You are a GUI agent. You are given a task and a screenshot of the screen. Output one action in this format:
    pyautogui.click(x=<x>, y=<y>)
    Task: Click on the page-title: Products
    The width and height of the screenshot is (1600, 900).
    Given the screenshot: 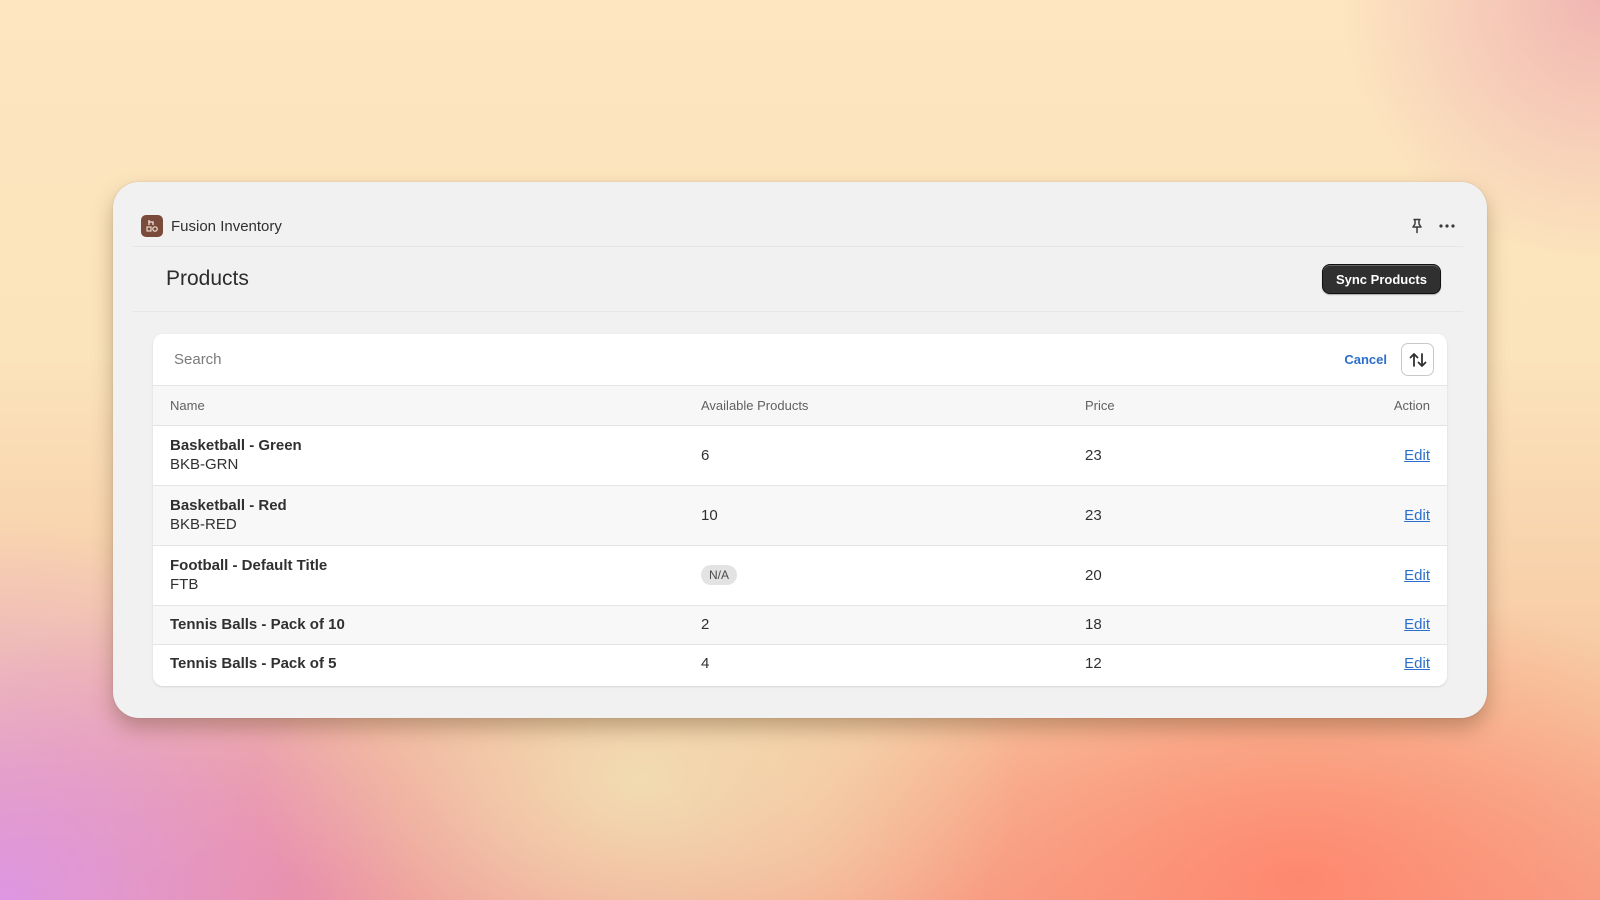 What is the action you would take?
    pyautogui.click(x=207, y=278)
    